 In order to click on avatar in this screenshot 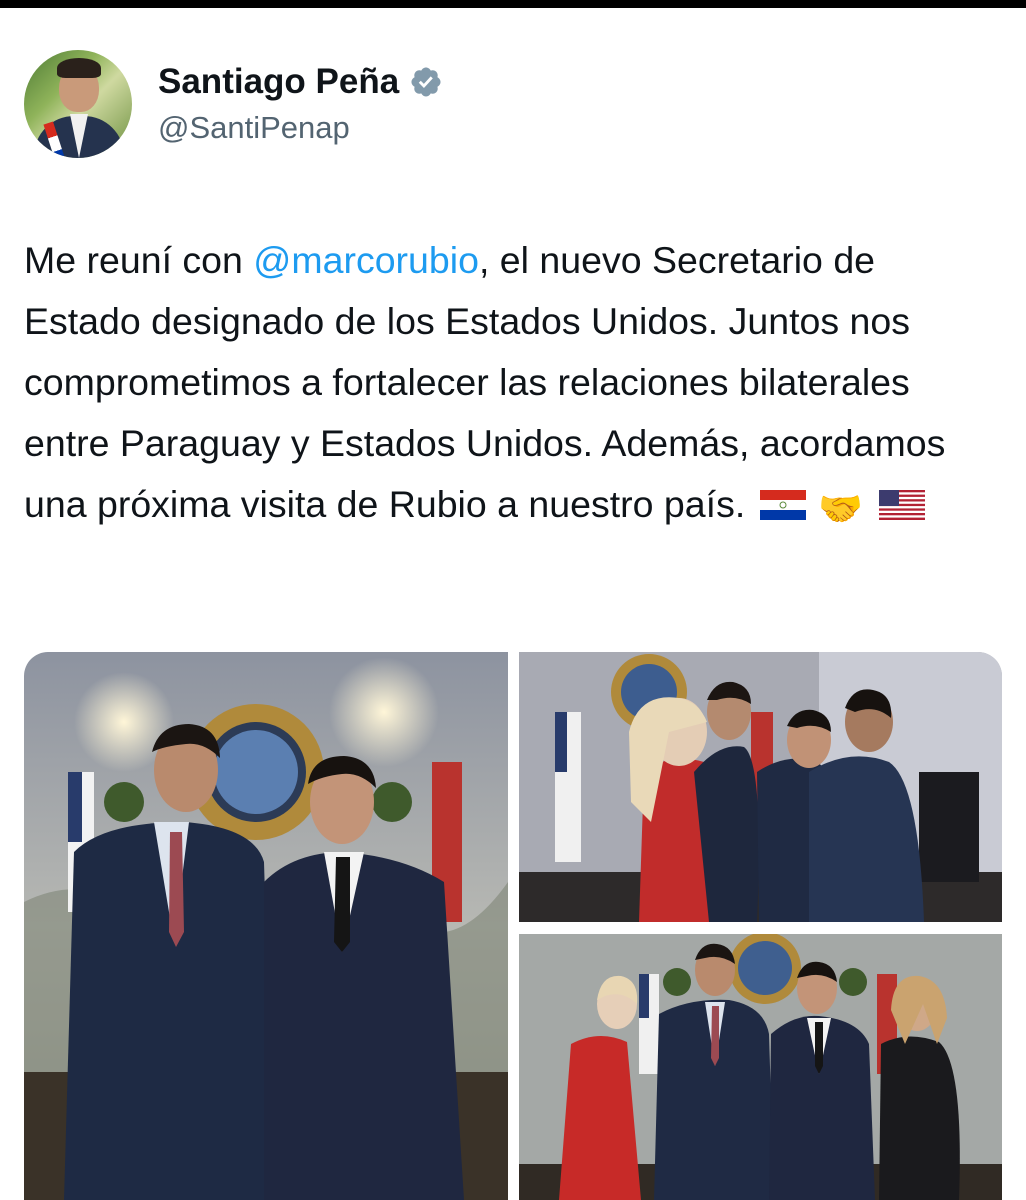, I will do `click(78, 104)`.